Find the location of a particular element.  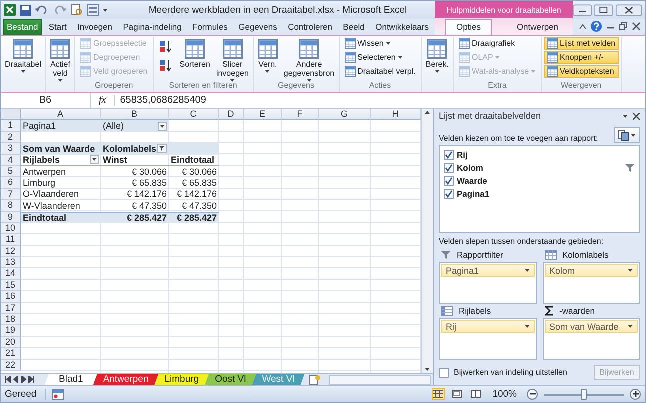

ribbon-tab: Beeld is located at coordinates (354, 27).